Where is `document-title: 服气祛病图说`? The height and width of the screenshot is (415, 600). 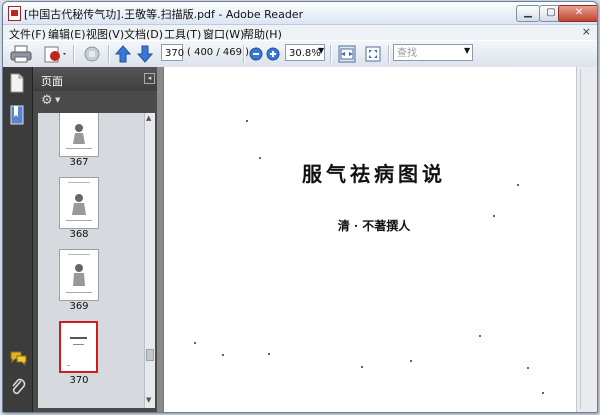
document-title: 服气祛病图说 is located at coordinates (374, 174).